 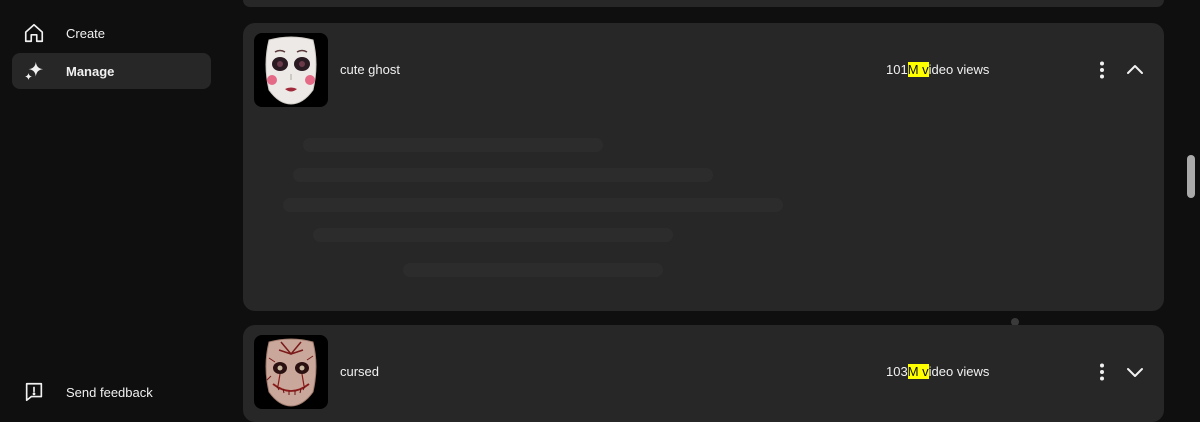 I want to click on chevron-up-icon, so click(x=1135, y=69).